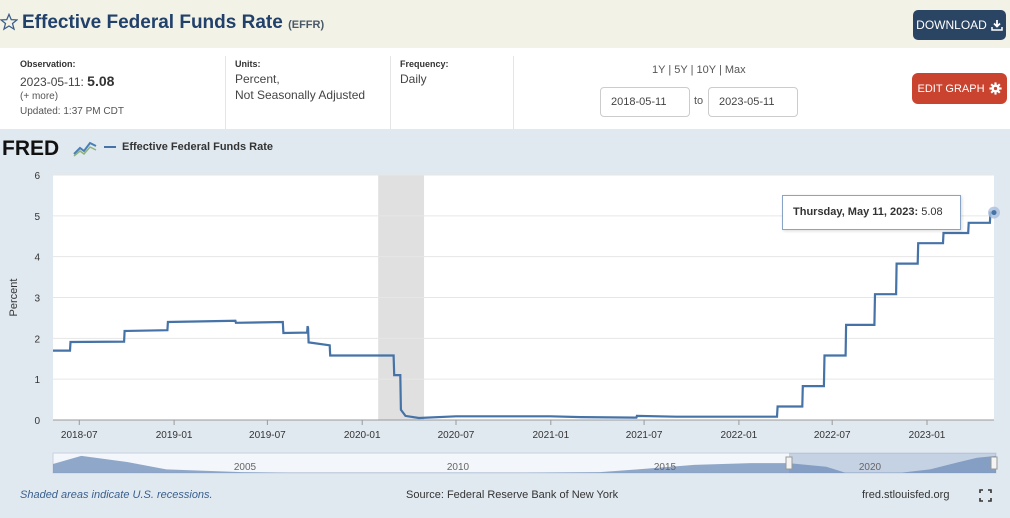 This screenshot has width=1010, height=518. What do you see at coordinates (79, 435) in the screenshot?
I see `x-tick-label: 2018-07` at bounding box center [79, 435].